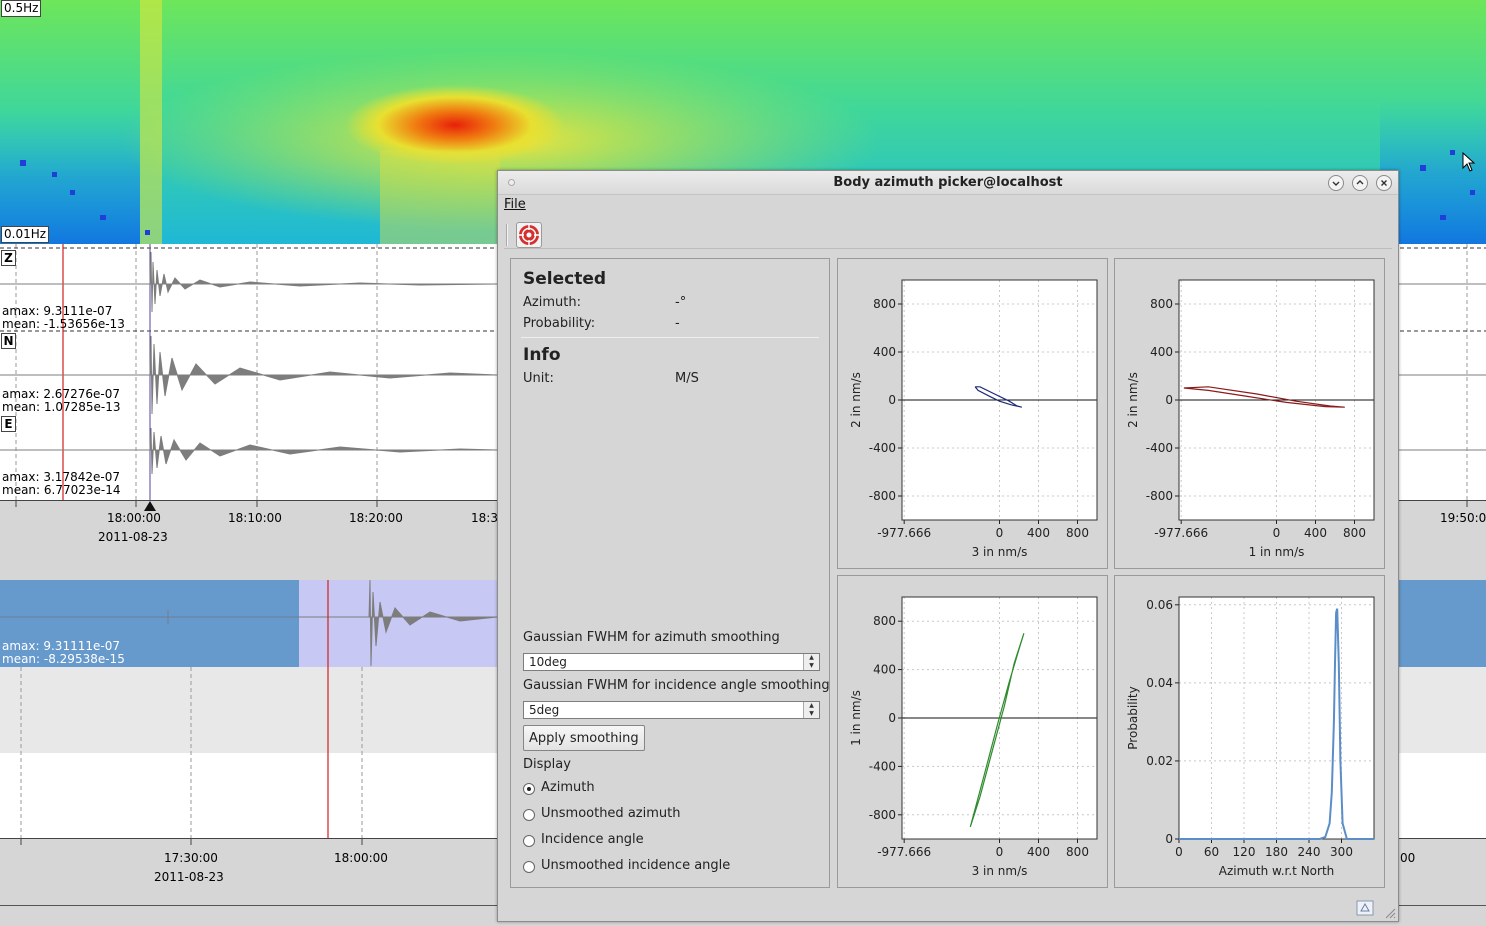  I want to click on target-icon, so click(529, 235).